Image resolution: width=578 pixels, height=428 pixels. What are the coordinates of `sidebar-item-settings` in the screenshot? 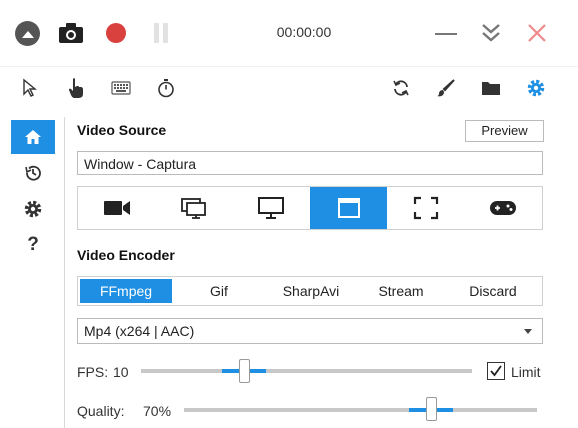 It's located at (33, 209).